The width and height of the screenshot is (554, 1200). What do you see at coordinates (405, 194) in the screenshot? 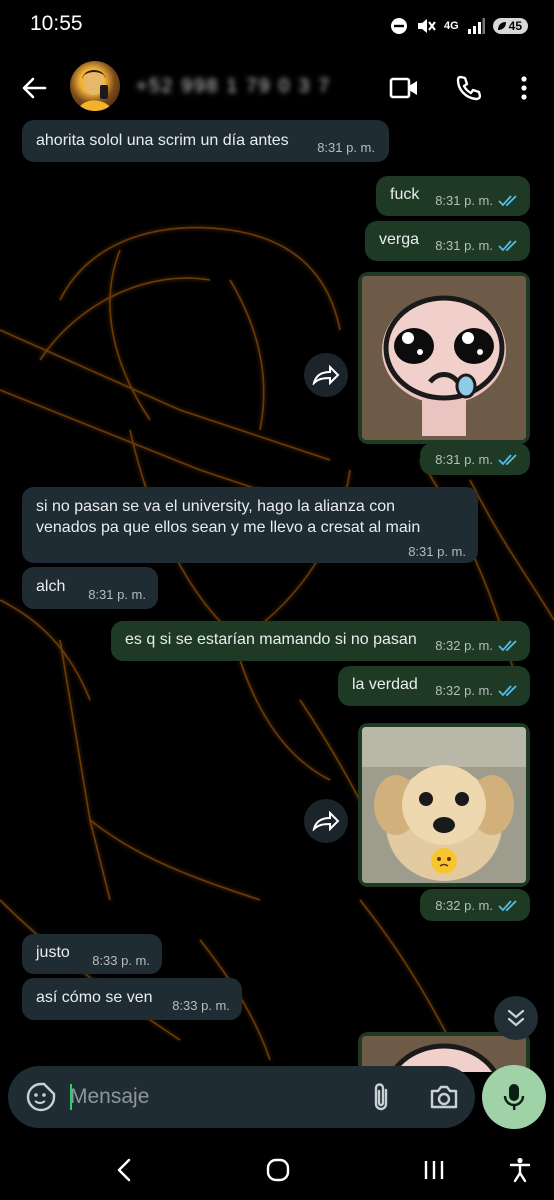
I see `message-text: fuck` at bounding box center [405, 194].